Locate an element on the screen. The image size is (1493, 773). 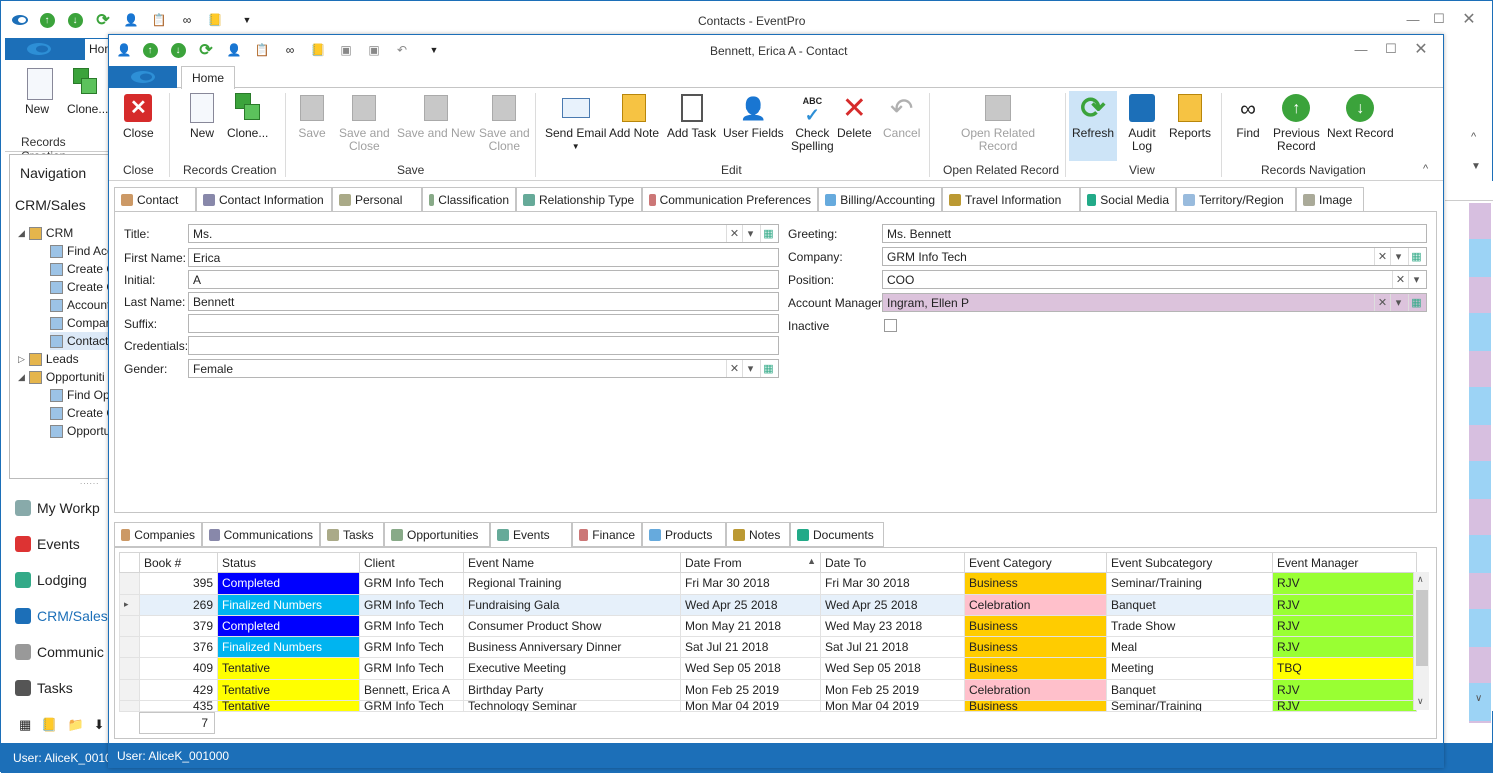
cell-date-to: Mon Mar 04 2019 is located at coordinates (892, 706).